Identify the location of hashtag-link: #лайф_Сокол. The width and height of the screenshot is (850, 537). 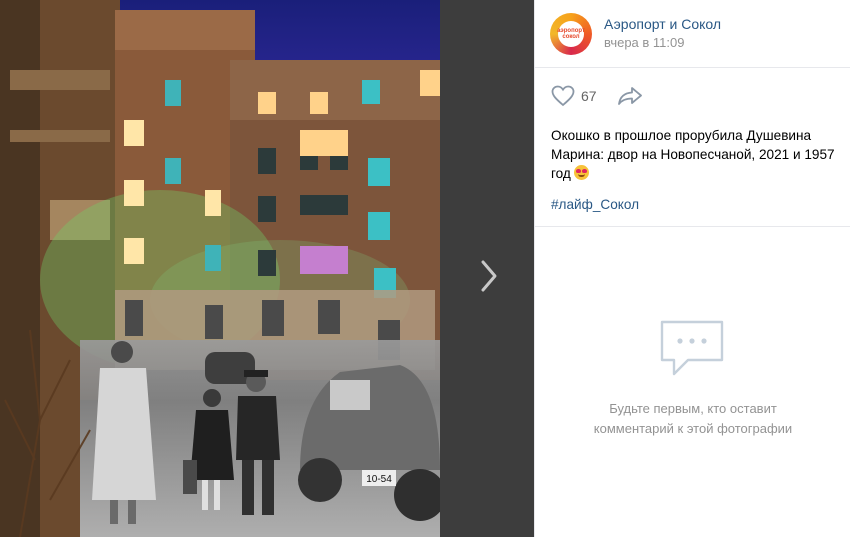
(692, 197).